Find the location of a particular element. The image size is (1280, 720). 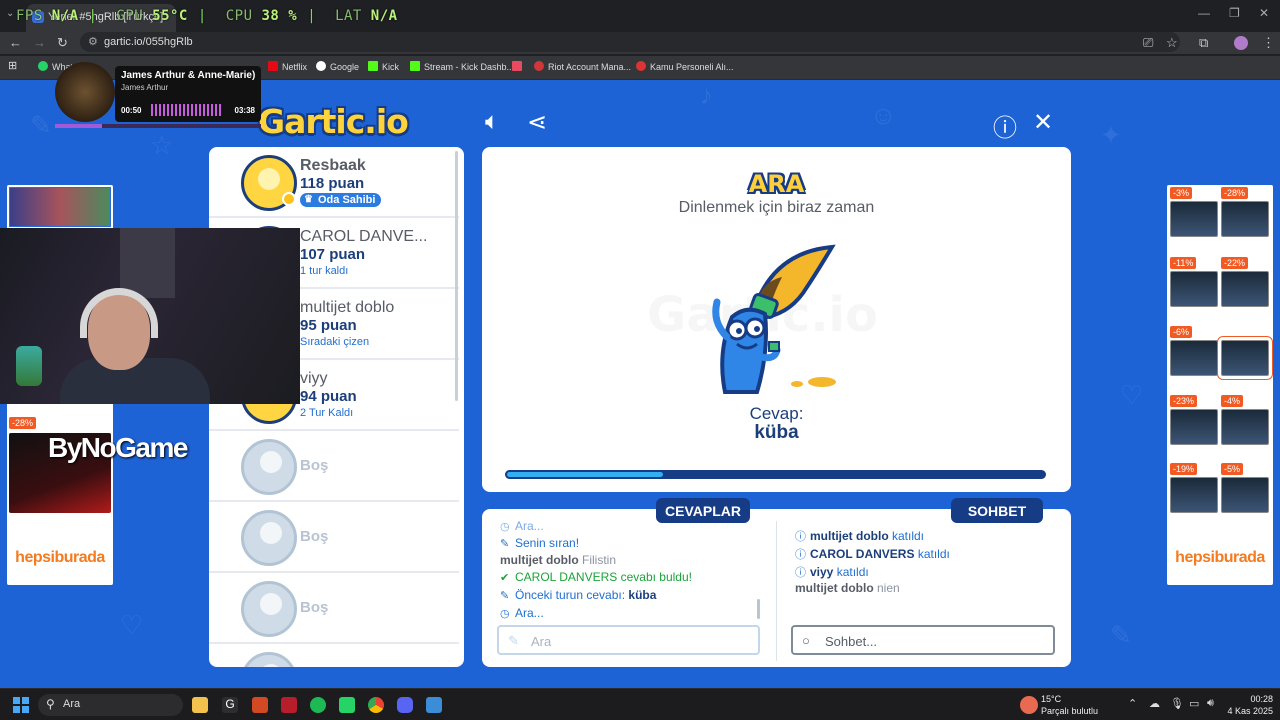

reload-icon: ↻ is located at coordinates (62, 43).